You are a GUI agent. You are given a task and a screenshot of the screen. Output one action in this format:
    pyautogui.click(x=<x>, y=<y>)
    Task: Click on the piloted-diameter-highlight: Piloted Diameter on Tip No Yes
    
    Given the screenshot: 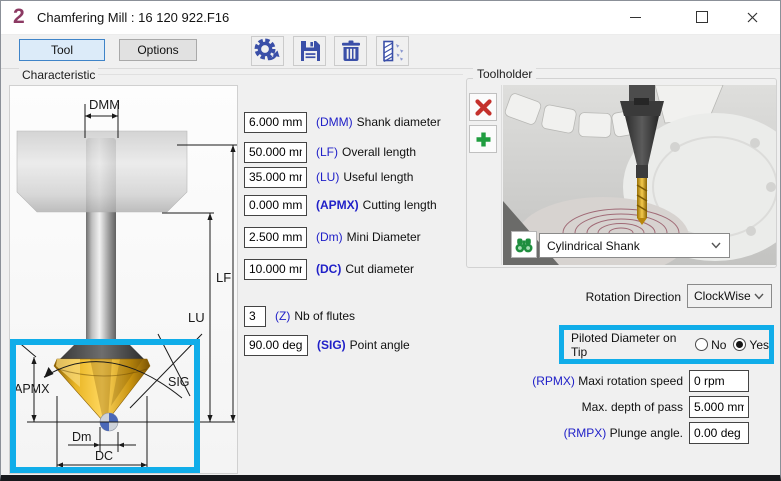 What is the action you would take?
    pyautogui.click(x=666, y=344)
    